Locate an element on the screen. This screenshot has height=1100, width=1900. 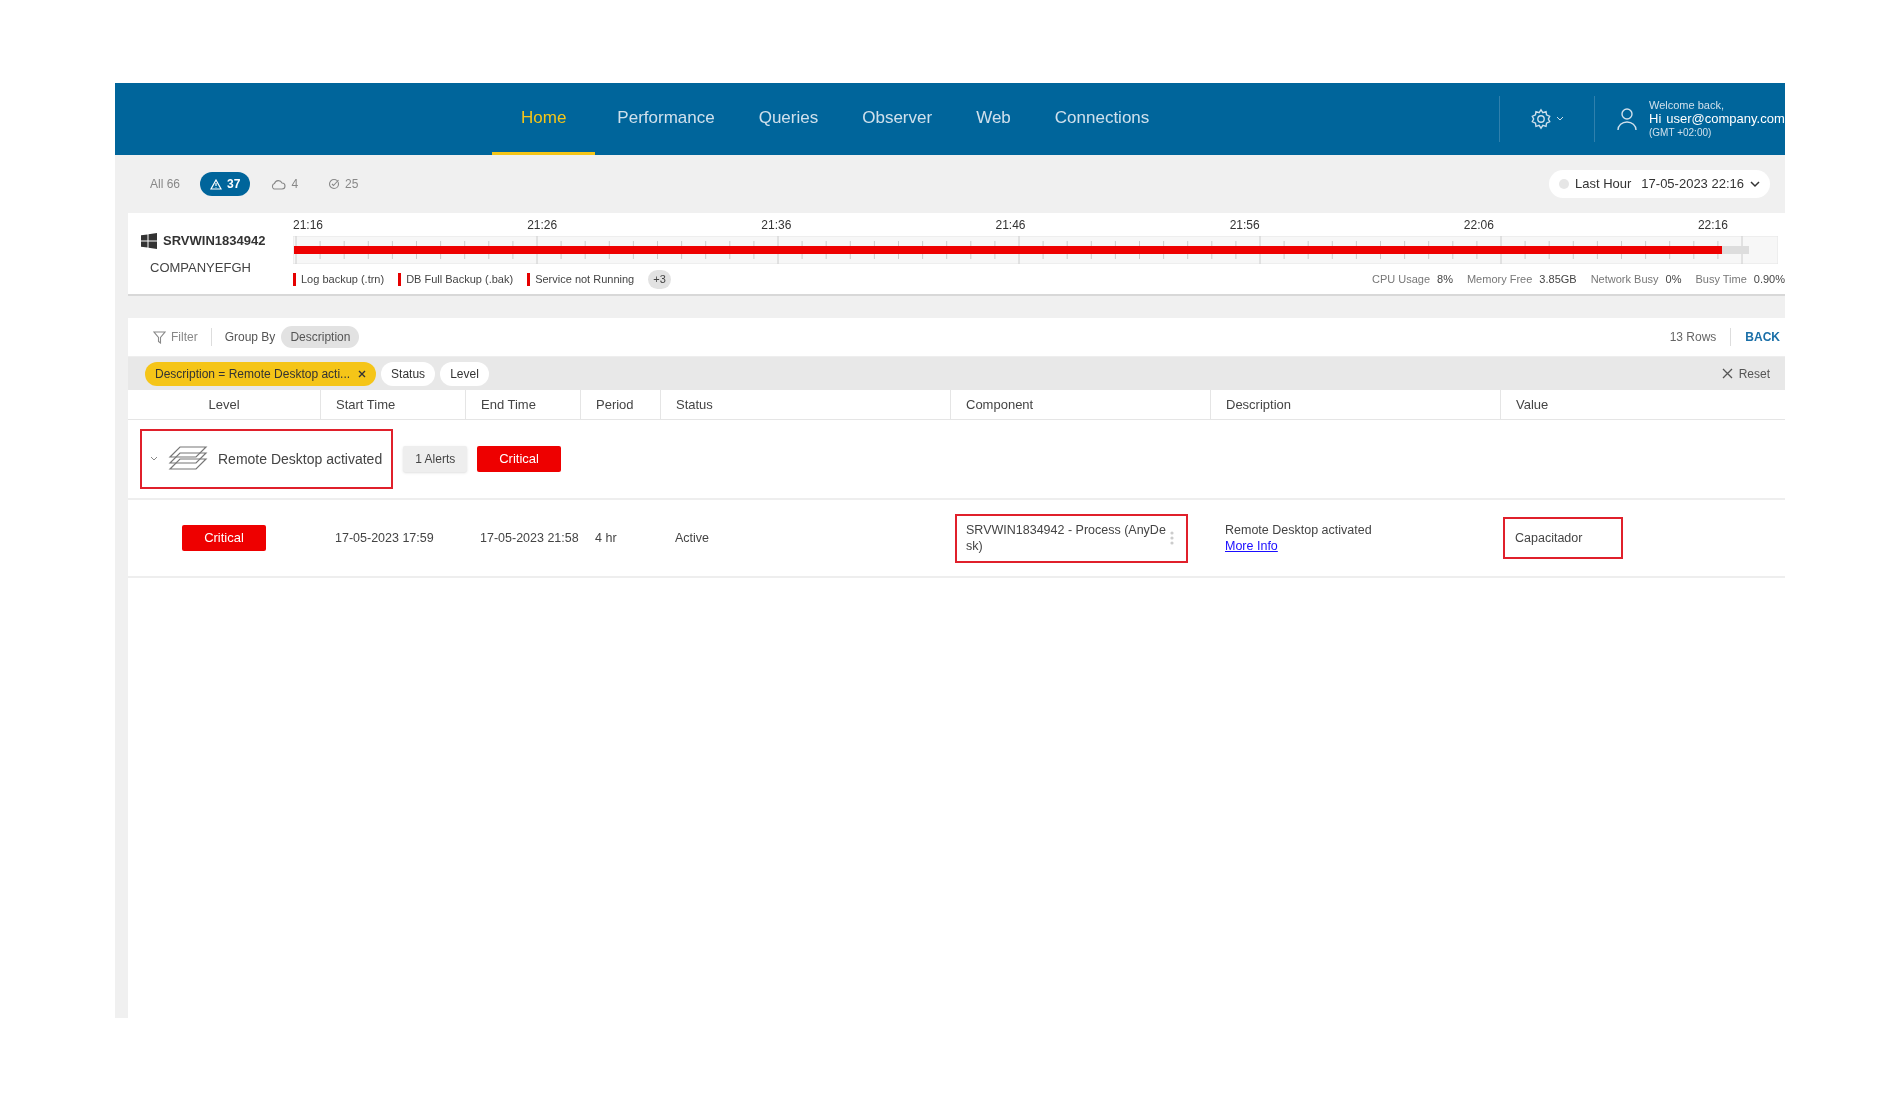
nav-tab: Connections is located at coordinates (1102, 119).